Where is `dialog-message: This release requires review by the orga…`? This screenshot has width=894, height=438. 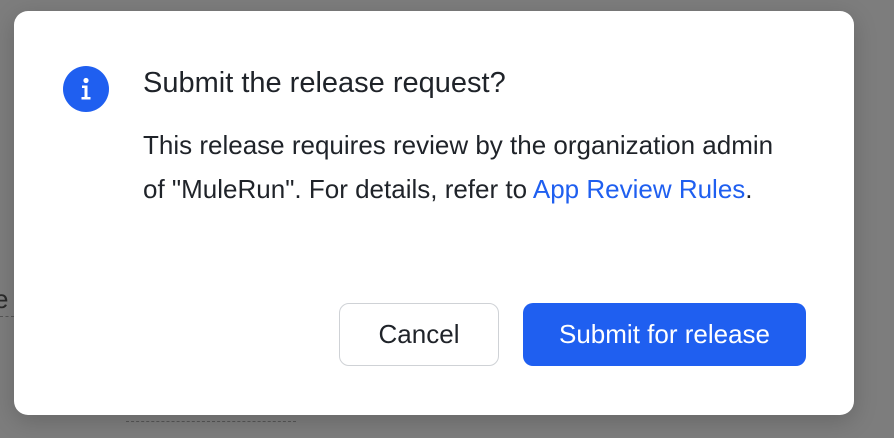 dialog-message: This release requires review by the orga… is located at coordinates (463, 167).